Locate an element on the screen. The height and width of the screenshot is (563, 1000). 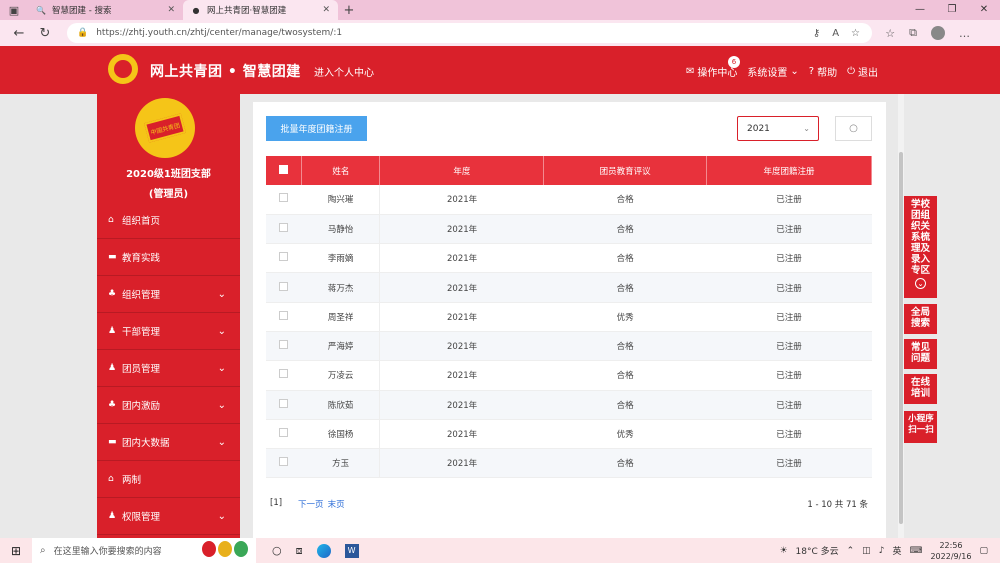
row-checkbox-cell is located at coordinates (284, 200).